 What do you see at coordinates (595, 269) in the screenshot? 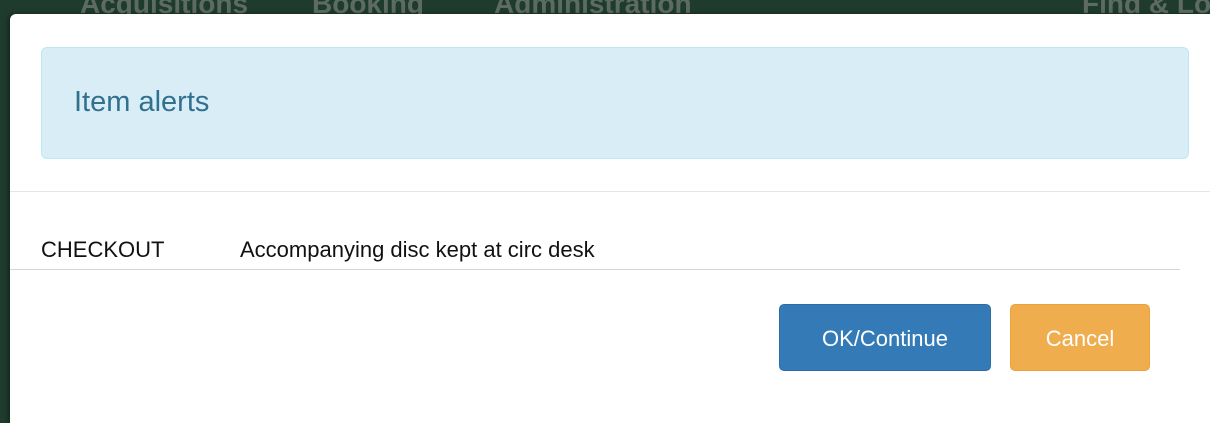
I see `body-divider` at bounding box center [595, 269].